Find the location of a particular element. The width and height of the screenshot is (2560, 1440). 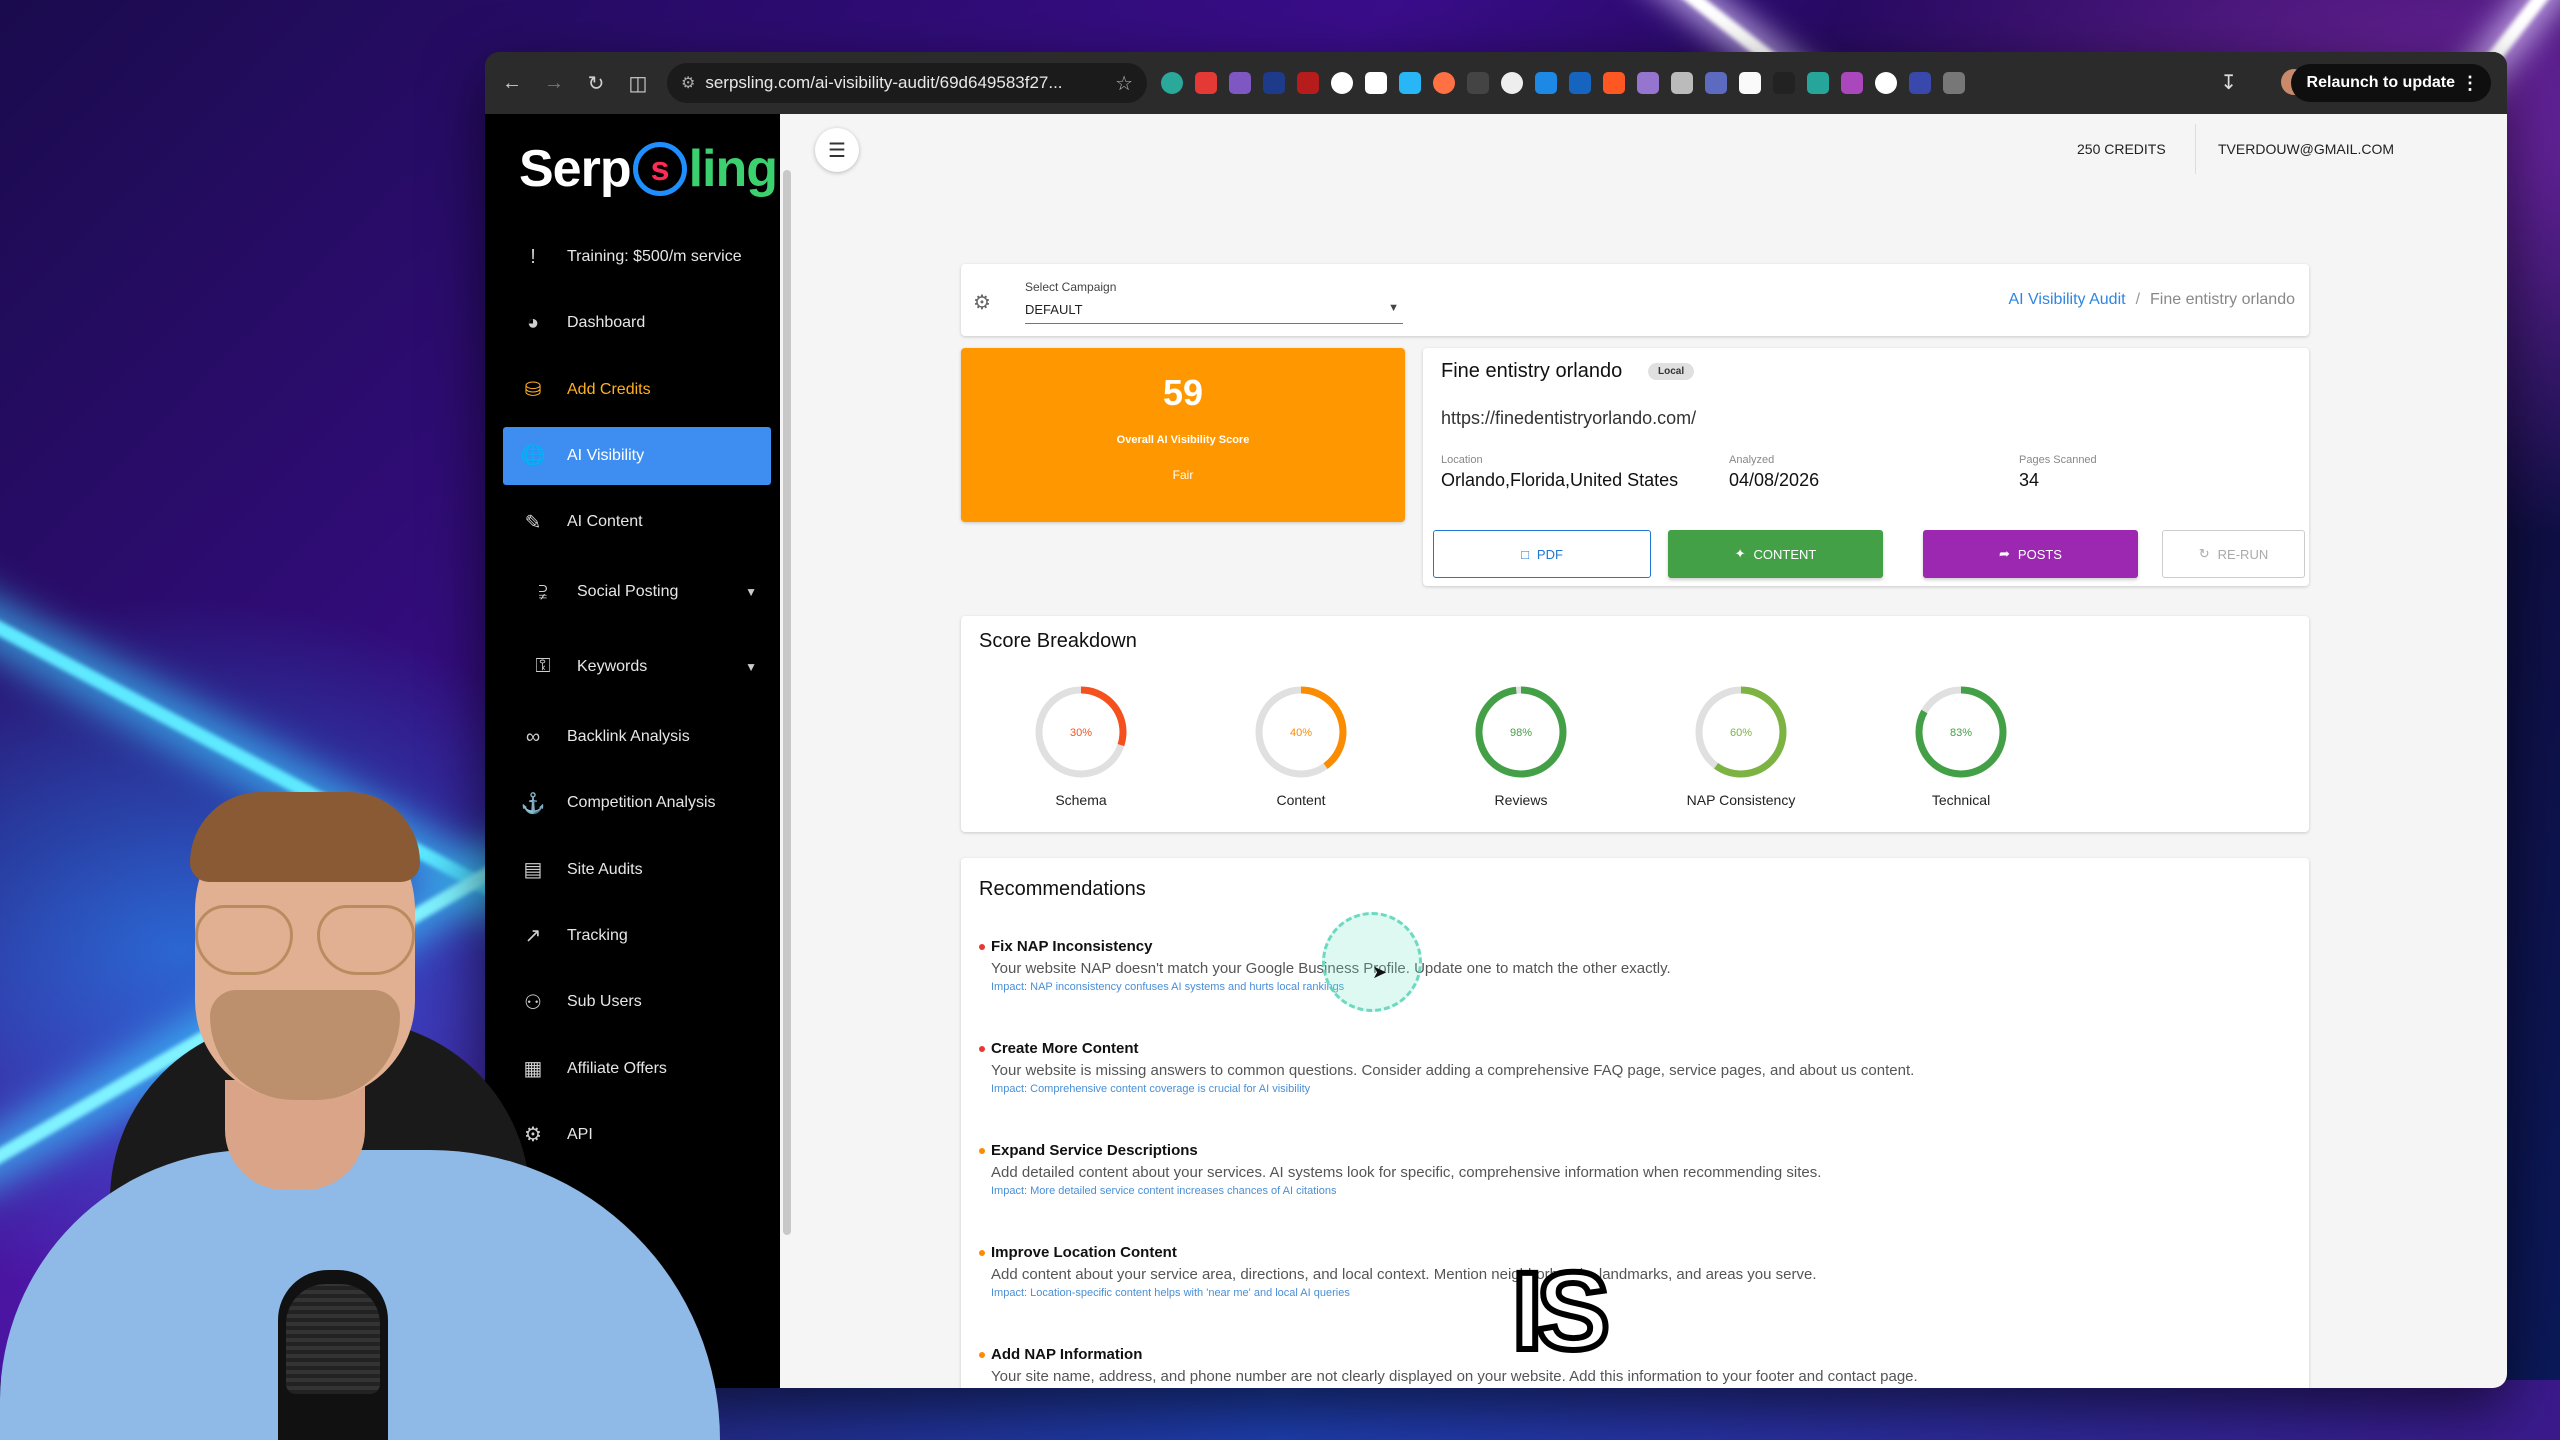

gauge-ring: 60% is located at coordinates (1741, 732).